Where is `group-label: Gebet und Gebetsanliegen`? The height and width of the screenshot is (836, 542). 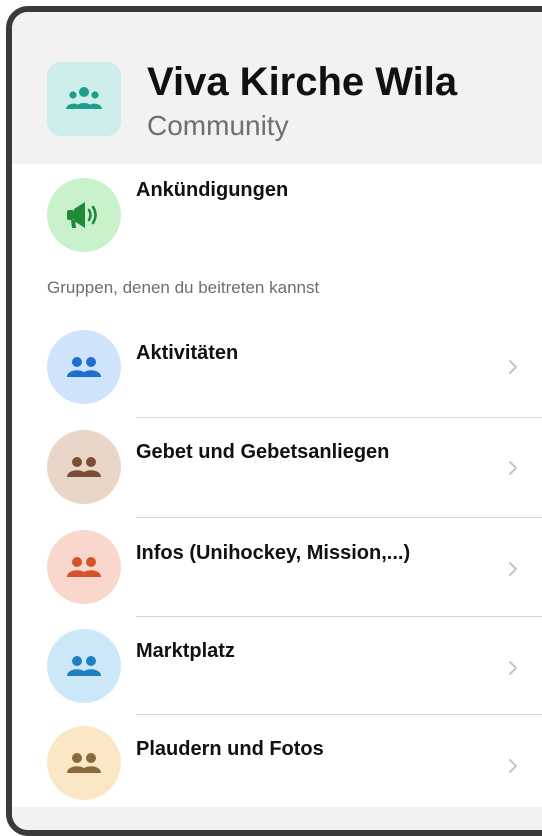 group-label: Gebet und Gebetsanliegen is located at coordinates (263, 452).